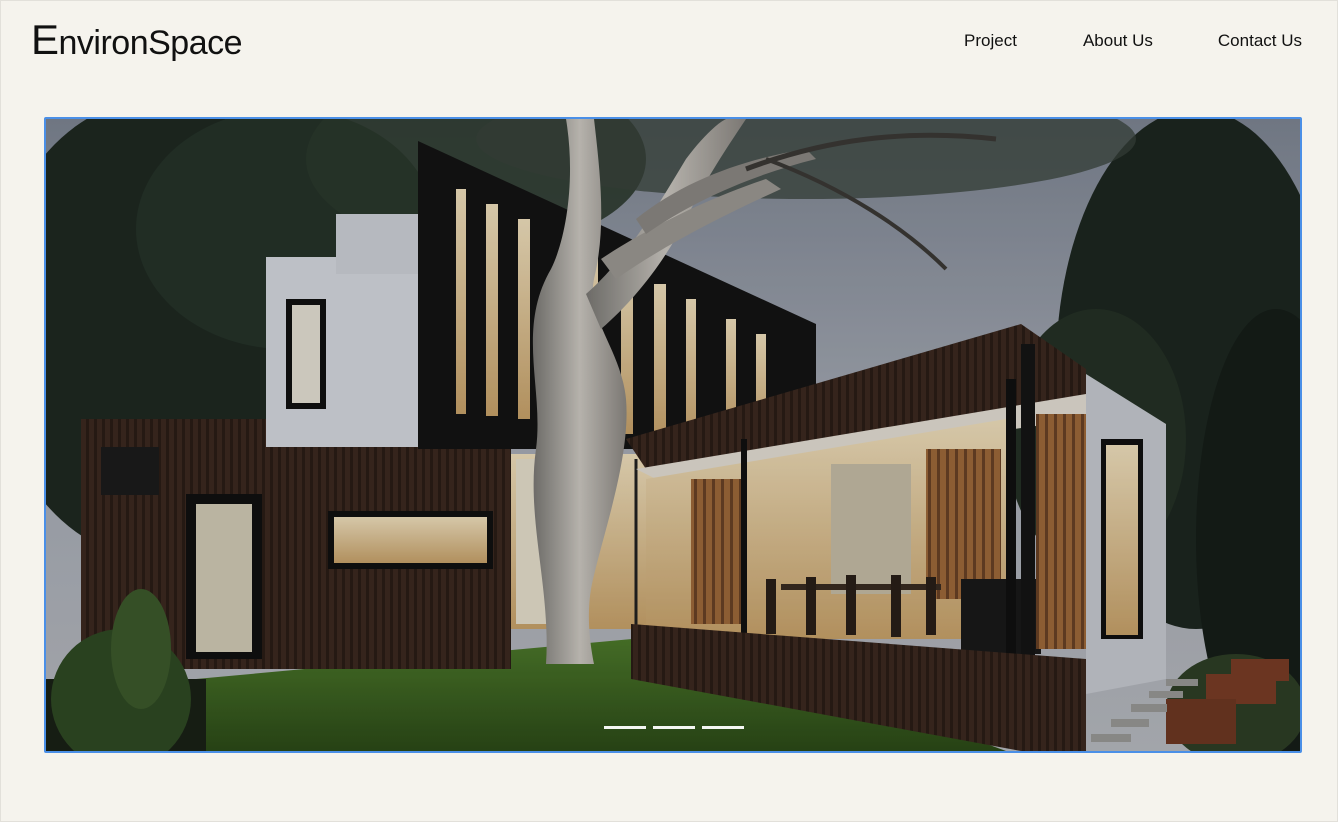 The height and width of the screenshot is (822, 1338). I want to click on nav-link-contact-us: Contact Us, so click(1260, 41).